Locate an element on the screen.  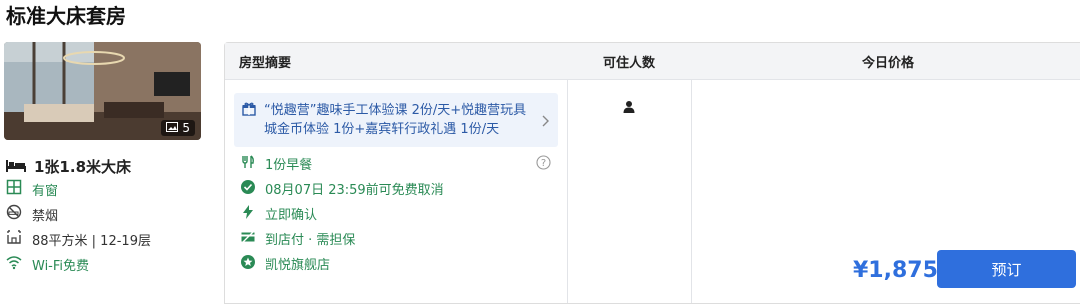
feature-nosmoking: 禁烟 is located at coordinates (32, 214).